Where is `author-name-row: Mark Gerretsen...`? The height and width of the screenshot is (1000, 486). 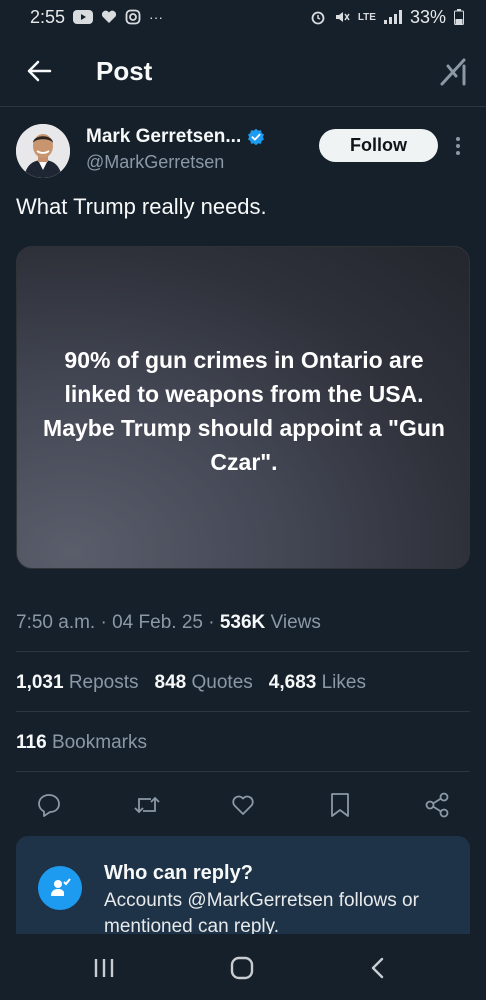 author-name-row: Mark Gerretsen... is located at coordinates (175, 137).